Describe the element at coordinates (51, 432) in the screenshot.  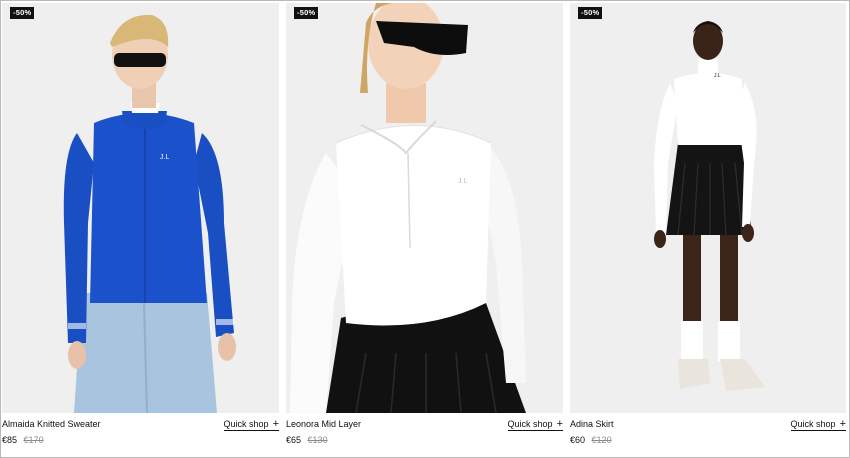
I see `product-meta: Almaida Knitted Sweater €85 €170` at that location.